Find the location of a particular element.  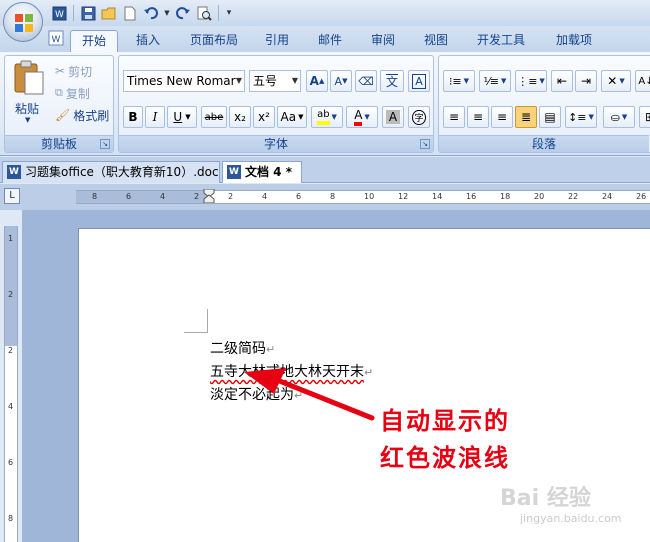

font-size-value: 五号 is located at coordinates (265, 81).